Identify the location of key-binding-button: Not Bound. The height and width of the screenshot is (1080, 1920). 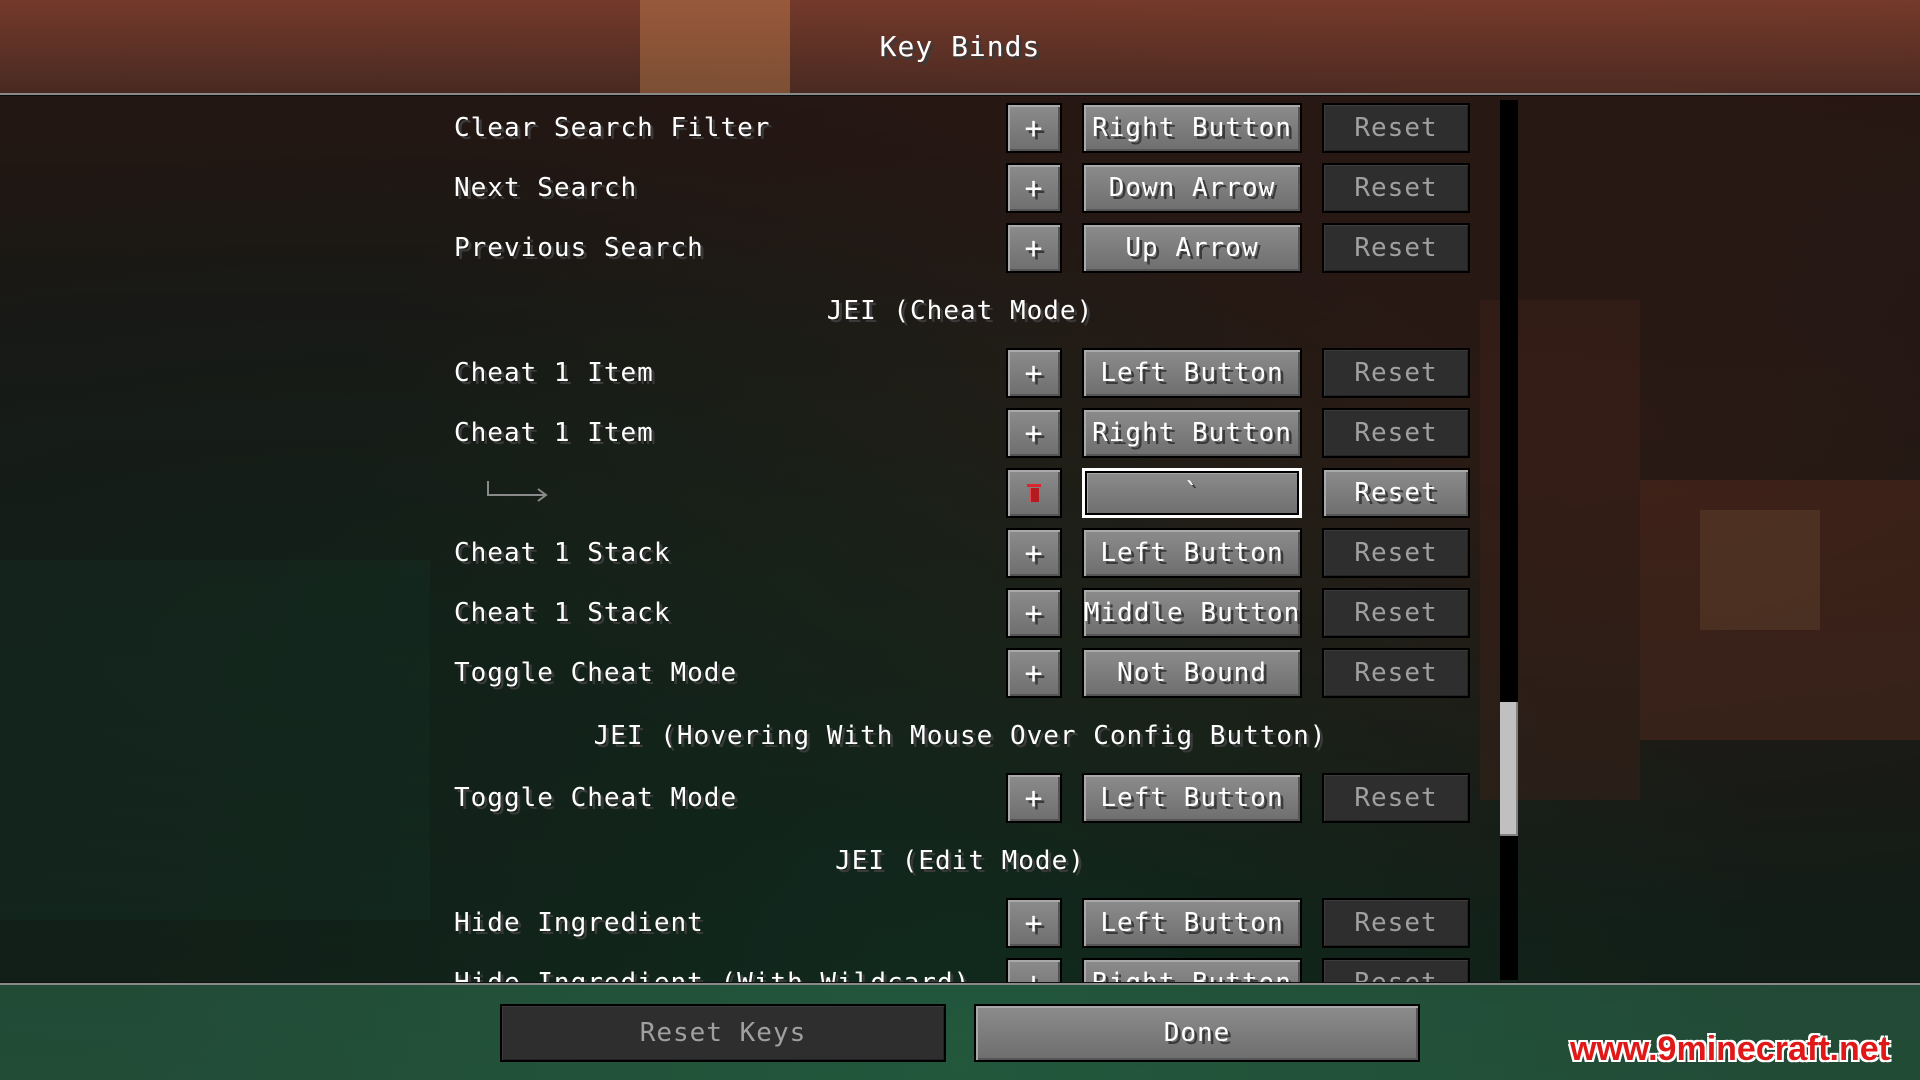
(1192, 673).